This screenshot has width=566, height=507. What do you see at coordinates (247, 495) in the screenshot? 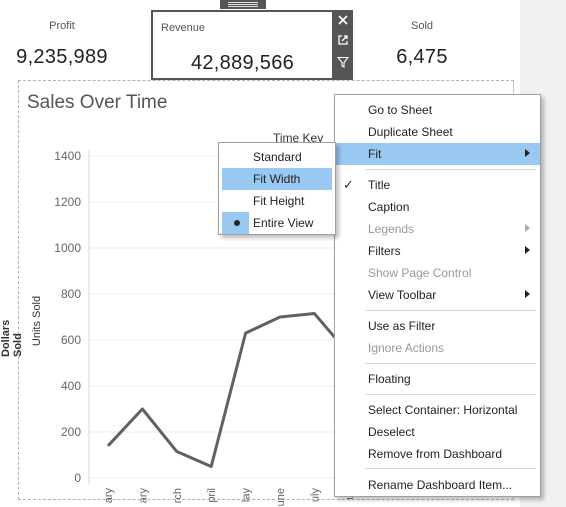
I see `x-tick-label: lay` at bounding box center [247, 495].